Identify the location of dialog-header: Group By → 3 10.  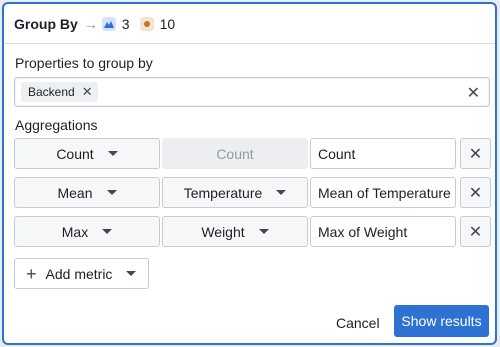
(249, 24).